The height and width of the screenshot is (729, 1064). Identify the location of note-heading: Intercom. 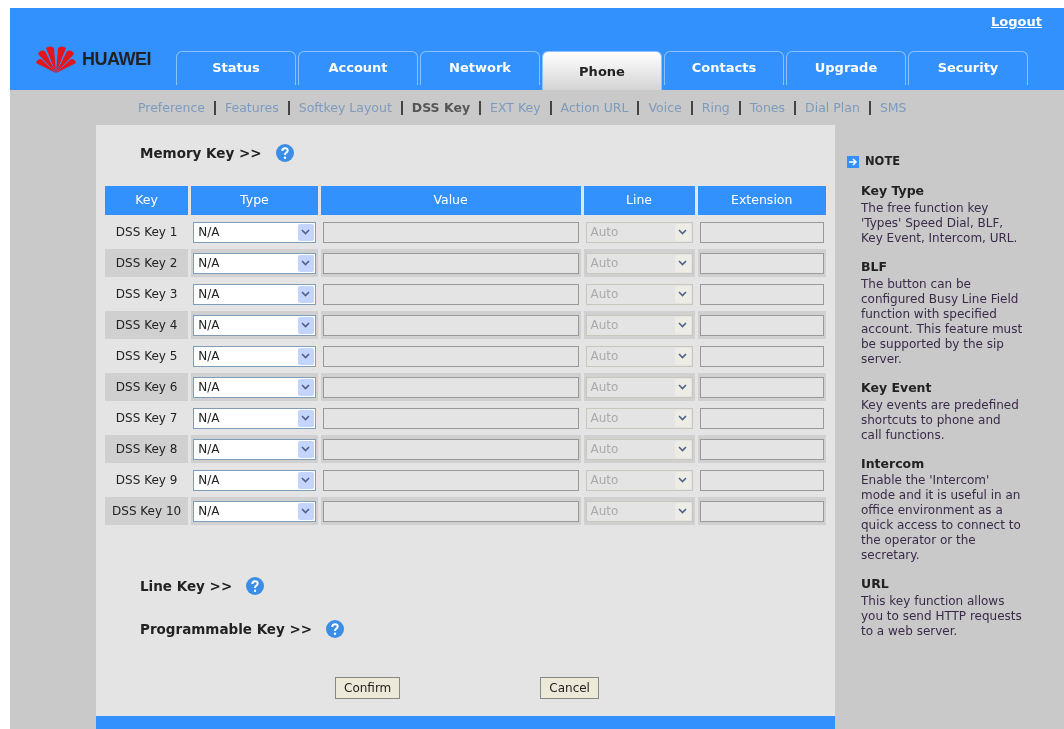
(893, 463).